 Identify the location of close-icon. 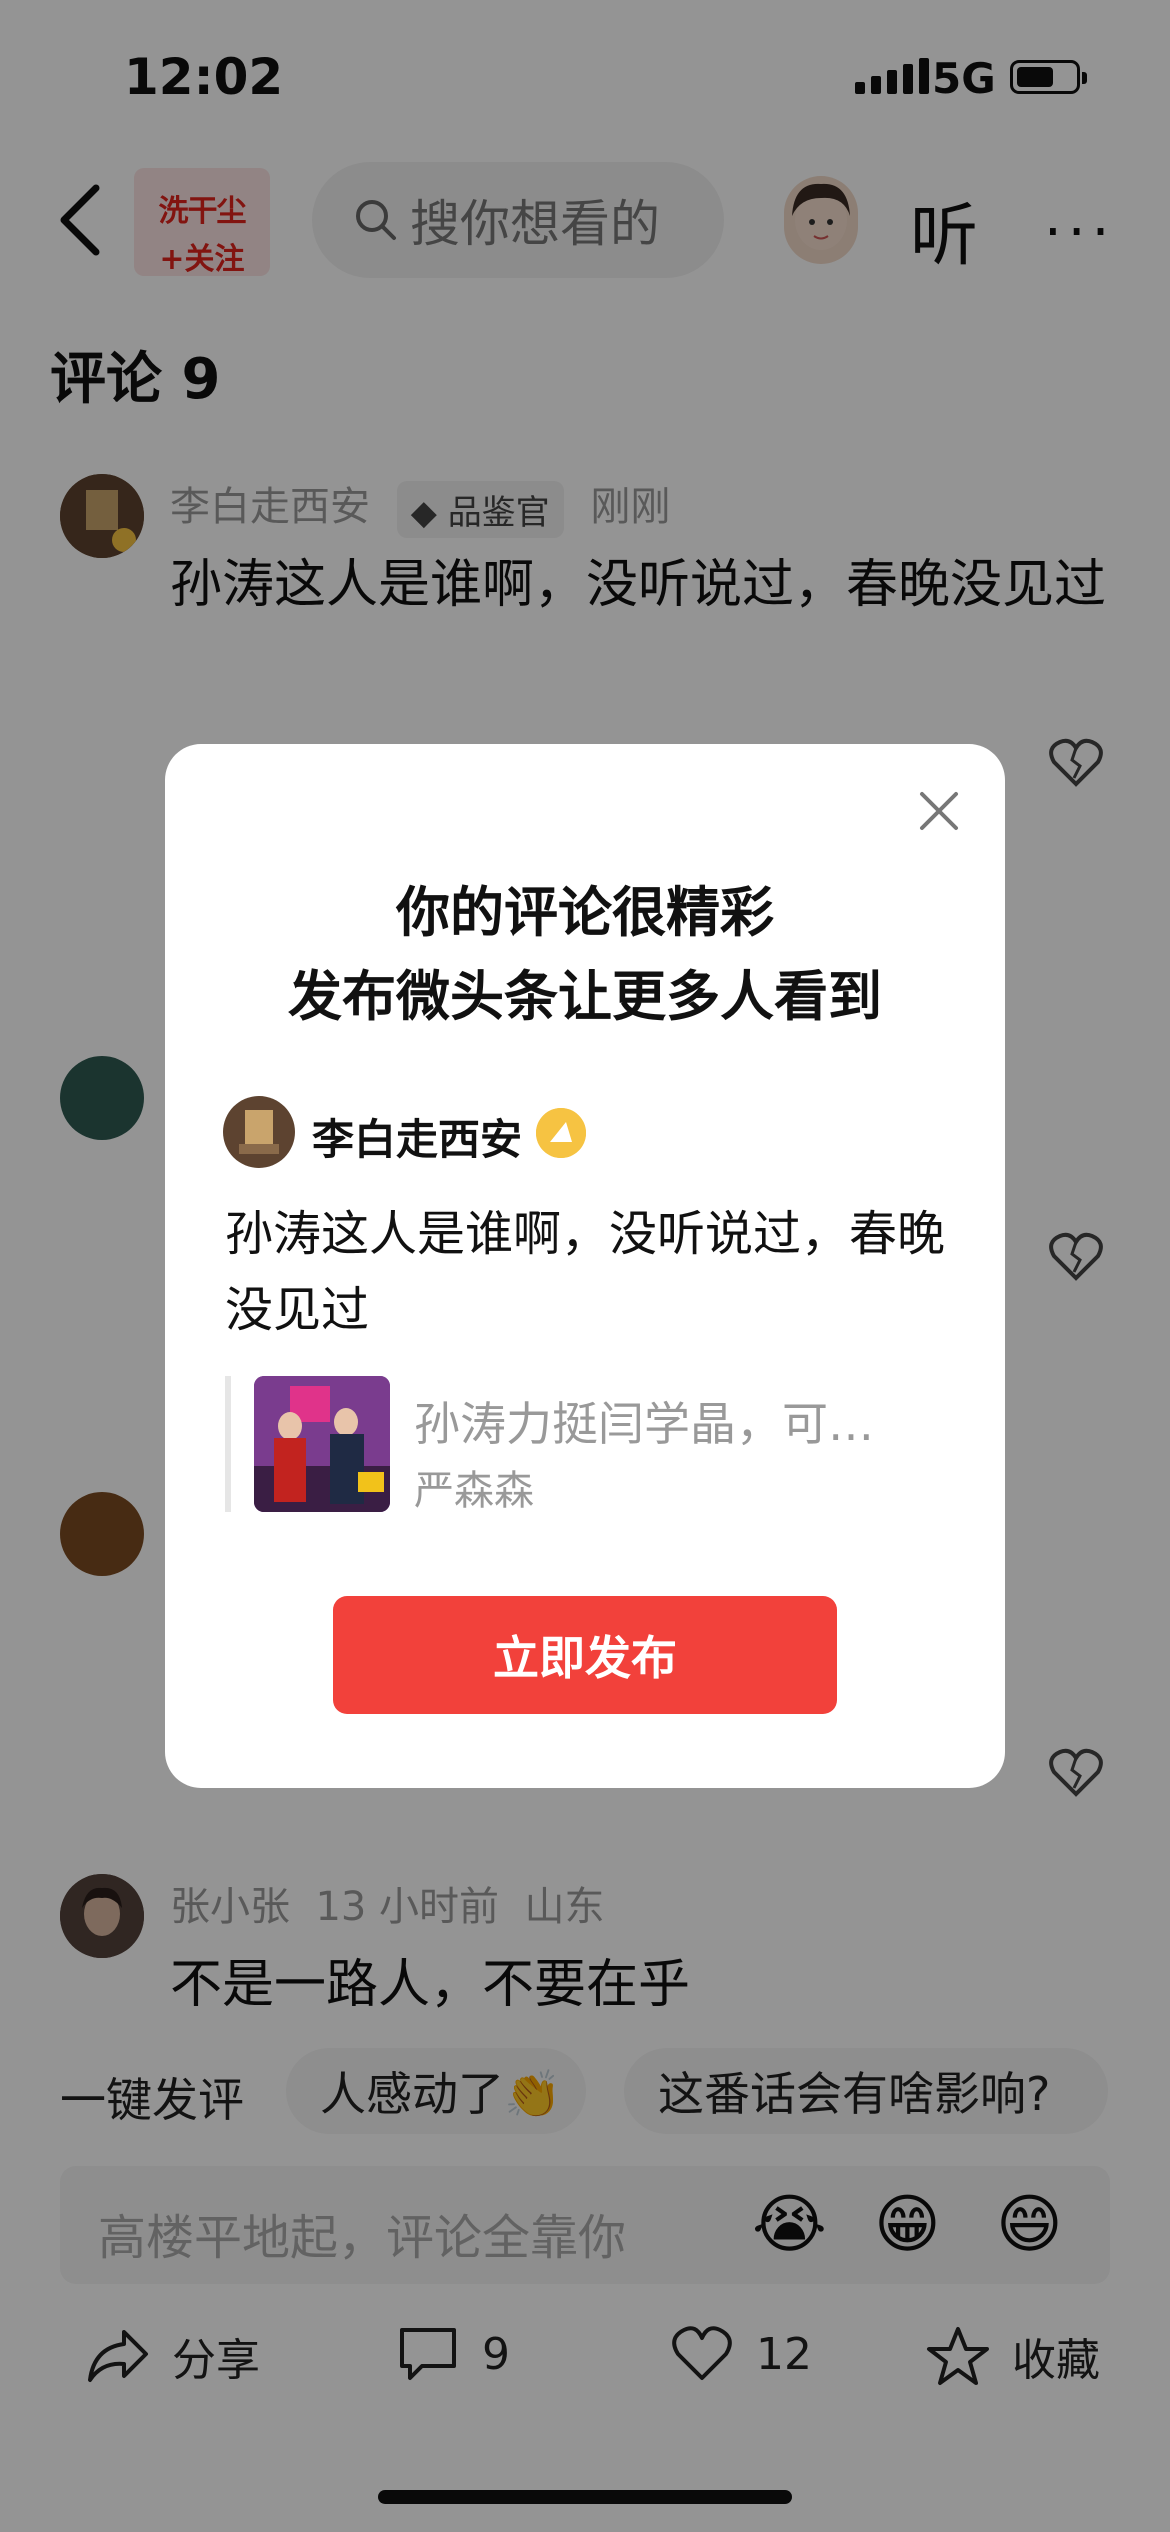
(939, 811).